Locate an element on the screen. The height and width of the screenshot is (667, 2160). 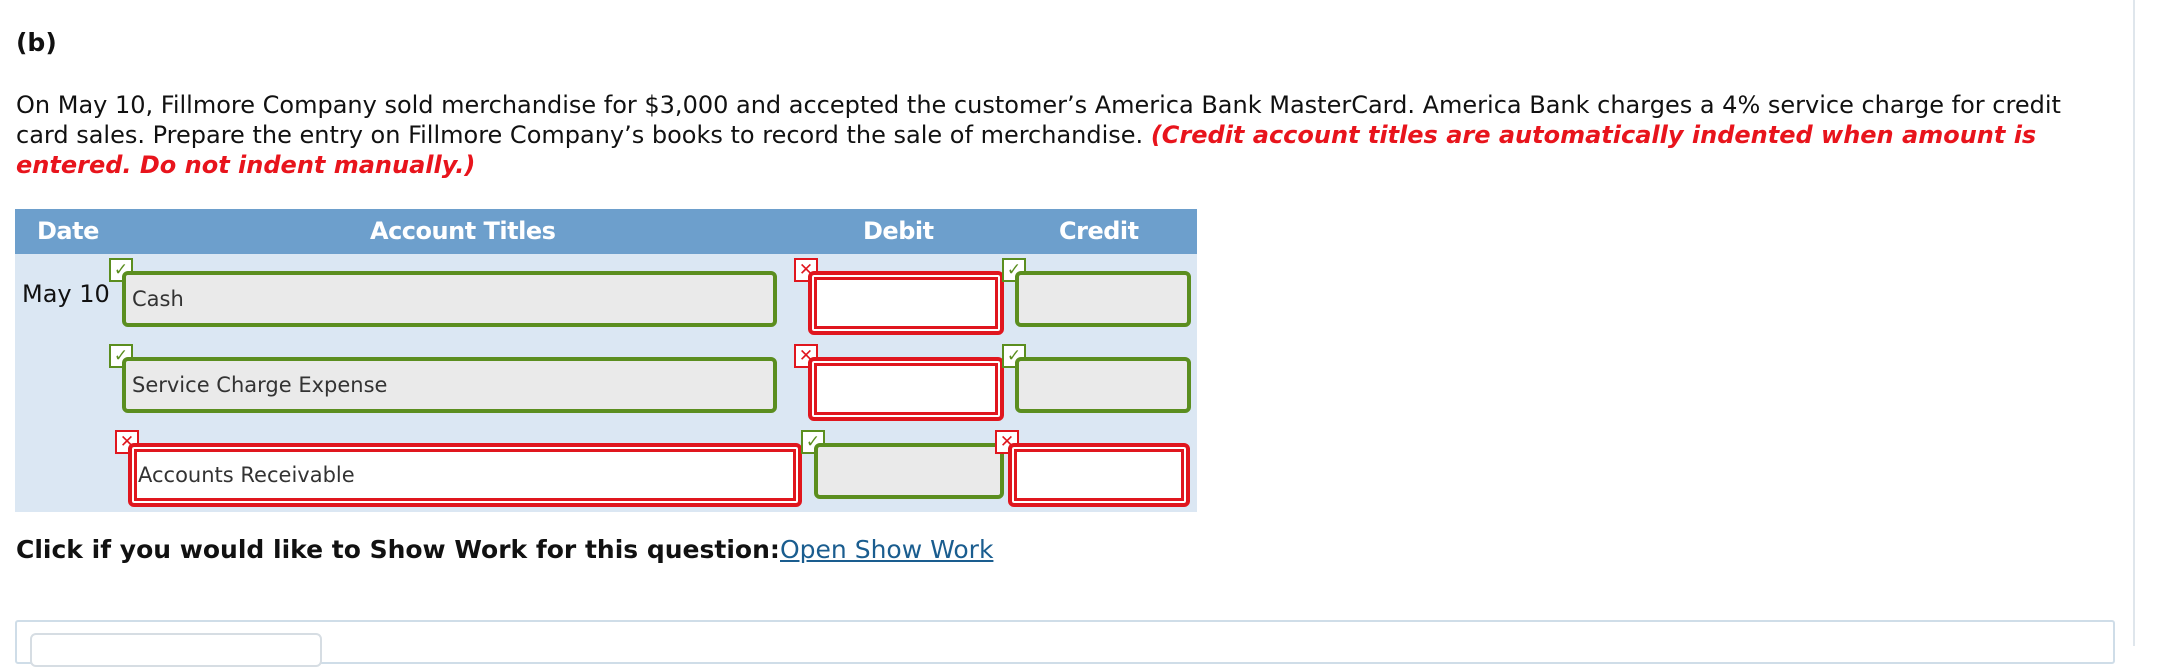
debit-header: Debit is located at coordinates (898, 231).